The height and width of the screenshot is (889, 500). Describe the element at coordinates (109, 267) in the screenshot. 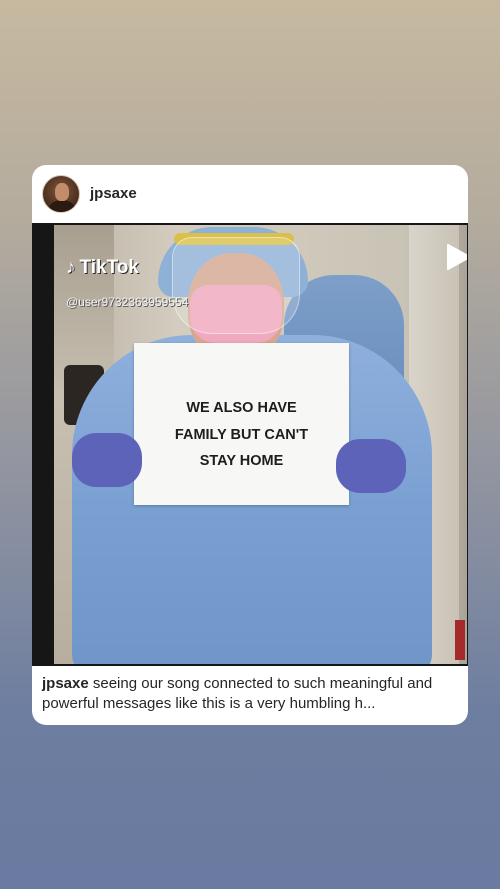

I see `tiktok-brand-text: TikTok` at that location.